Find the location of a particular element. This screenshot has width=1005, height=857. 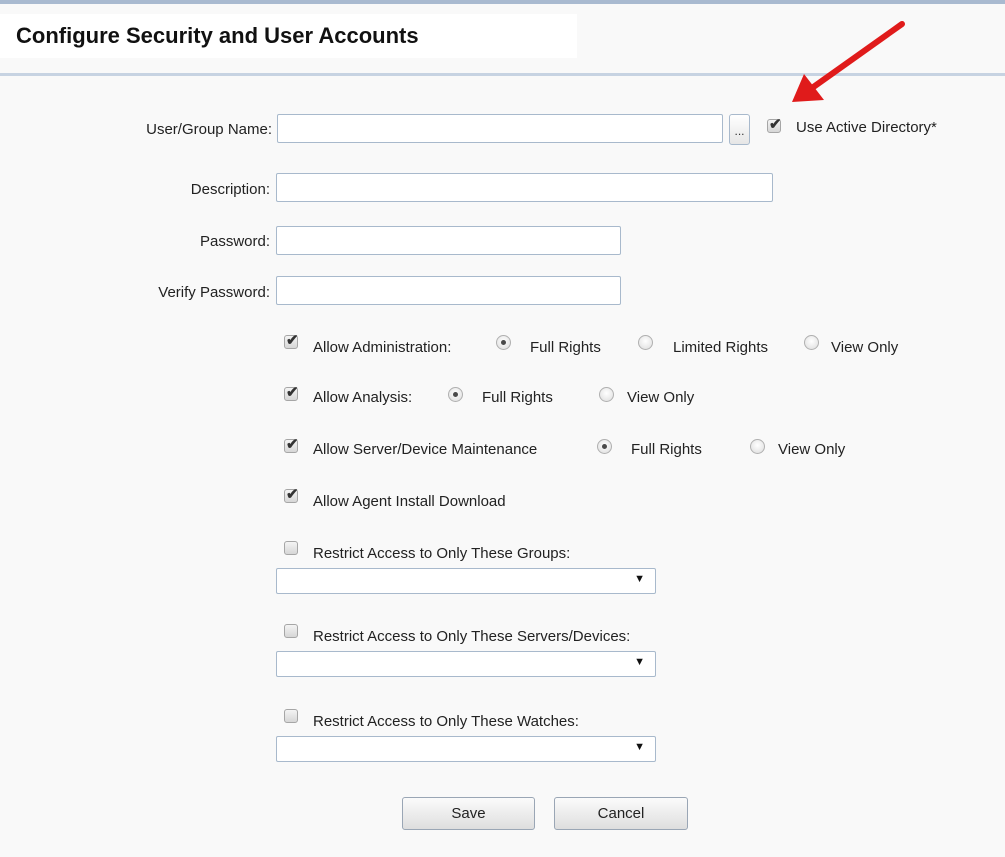

admin-full-rights-label: Full Rights is located at coordinates (565, 347).